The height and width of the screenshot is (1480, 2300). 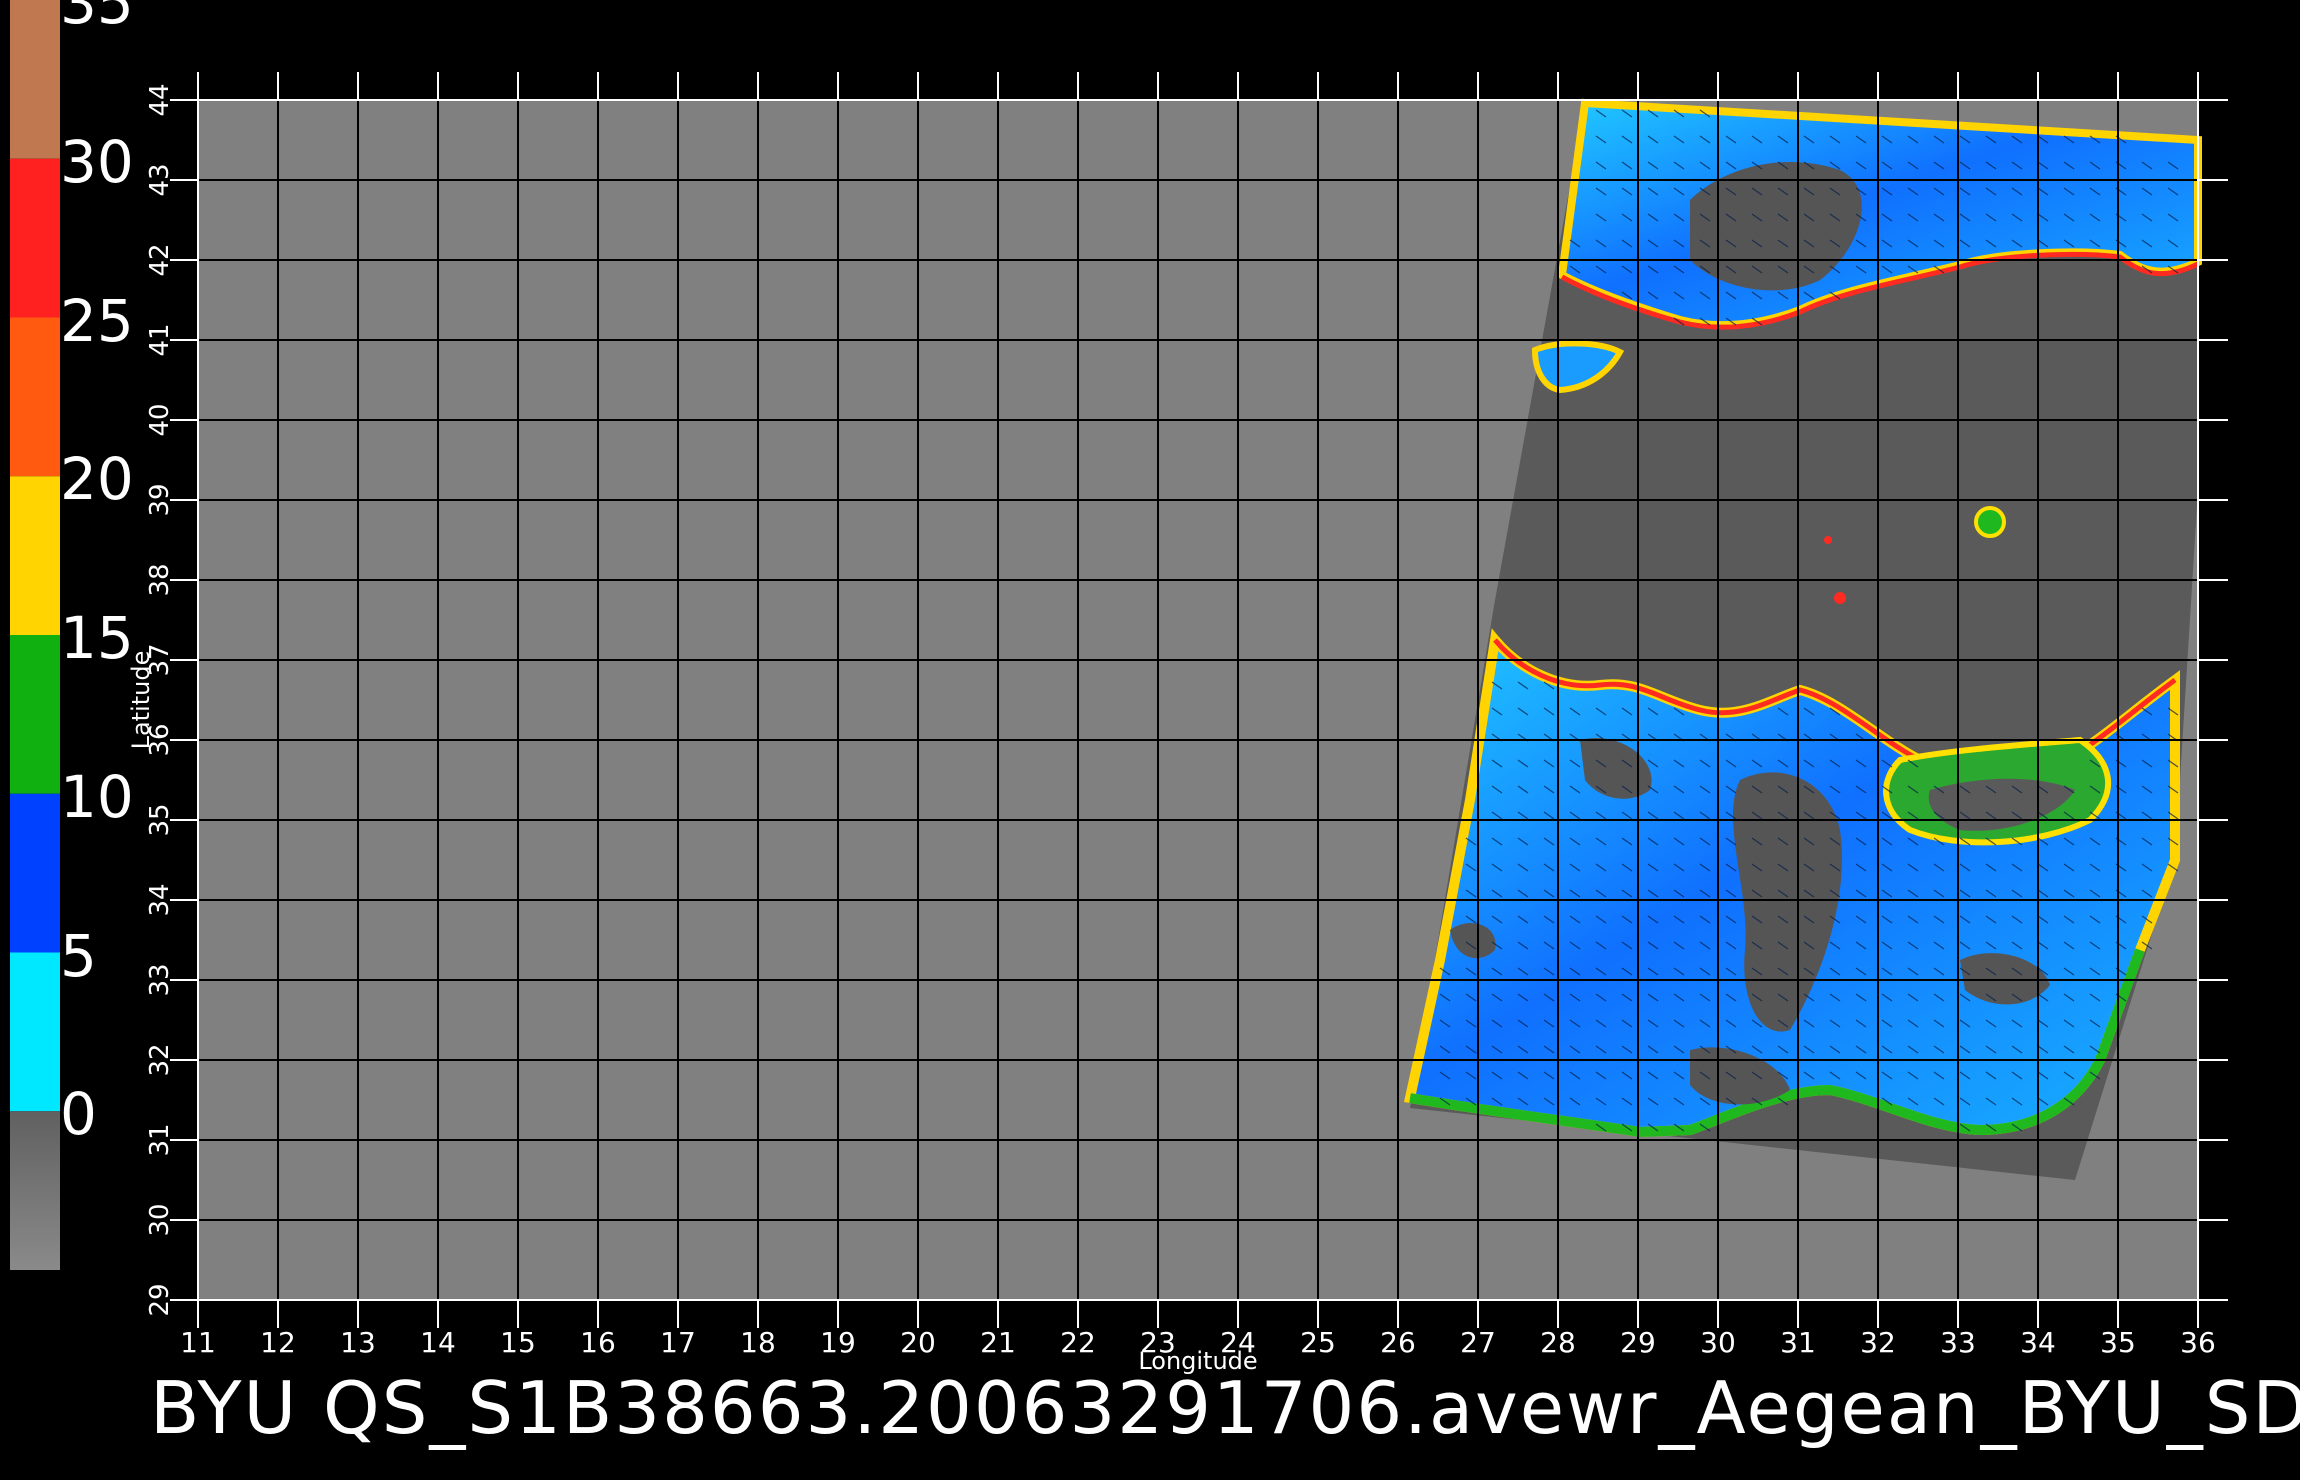 What do you see at coordinates (160, 419) in the screenshot?
I see `lat-tick-label: 40` at bounding box center [160, 419].